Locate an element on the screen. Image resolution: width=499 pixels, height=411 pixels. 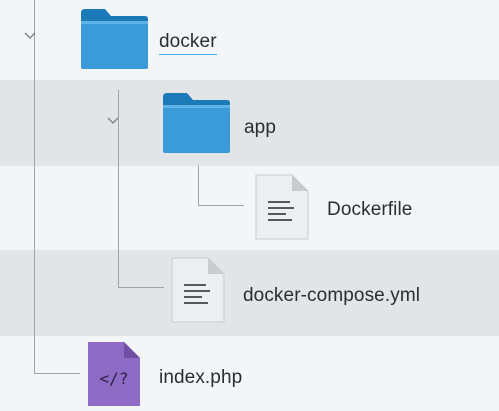
file-label: Dockerfile is located at coordinates (369, 210).